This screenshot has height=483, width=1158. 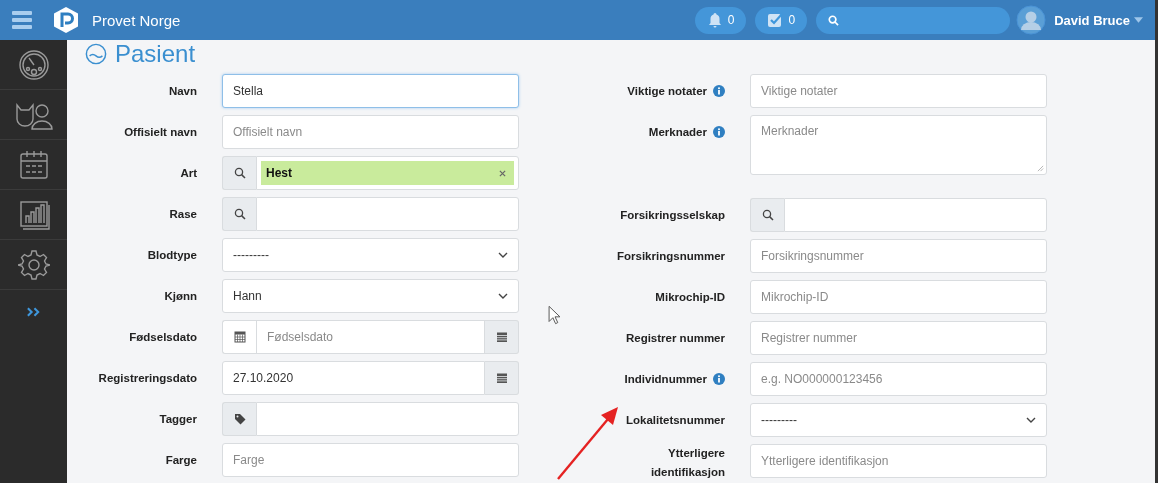 What do you see at coordinates (775, 20) in the screenshot?
I see `checkbox-icon` at bounding box center [775, 20].